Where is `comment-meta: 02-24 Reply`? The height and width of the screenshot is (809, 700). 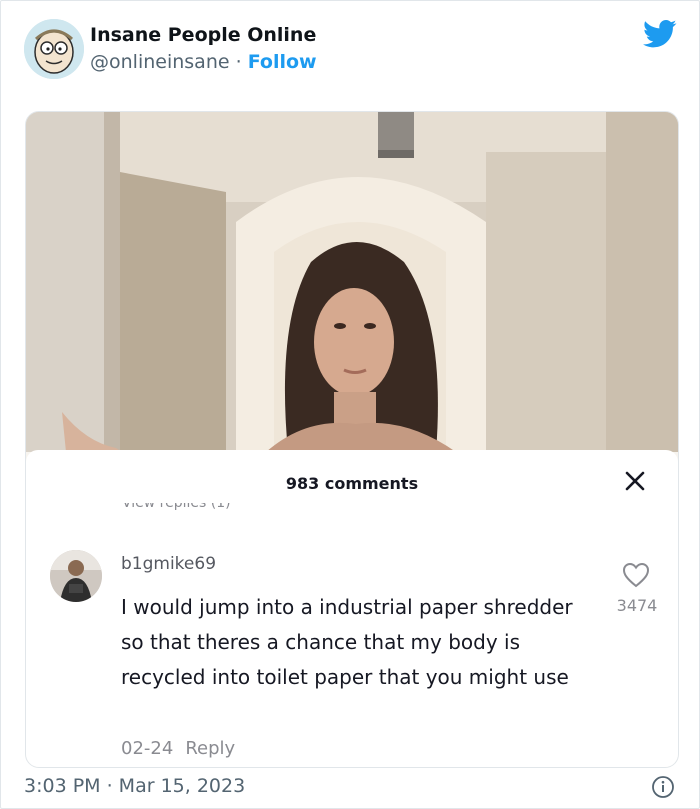
comment-meta: 02-24 Reply is located at coordinates (178, 748).